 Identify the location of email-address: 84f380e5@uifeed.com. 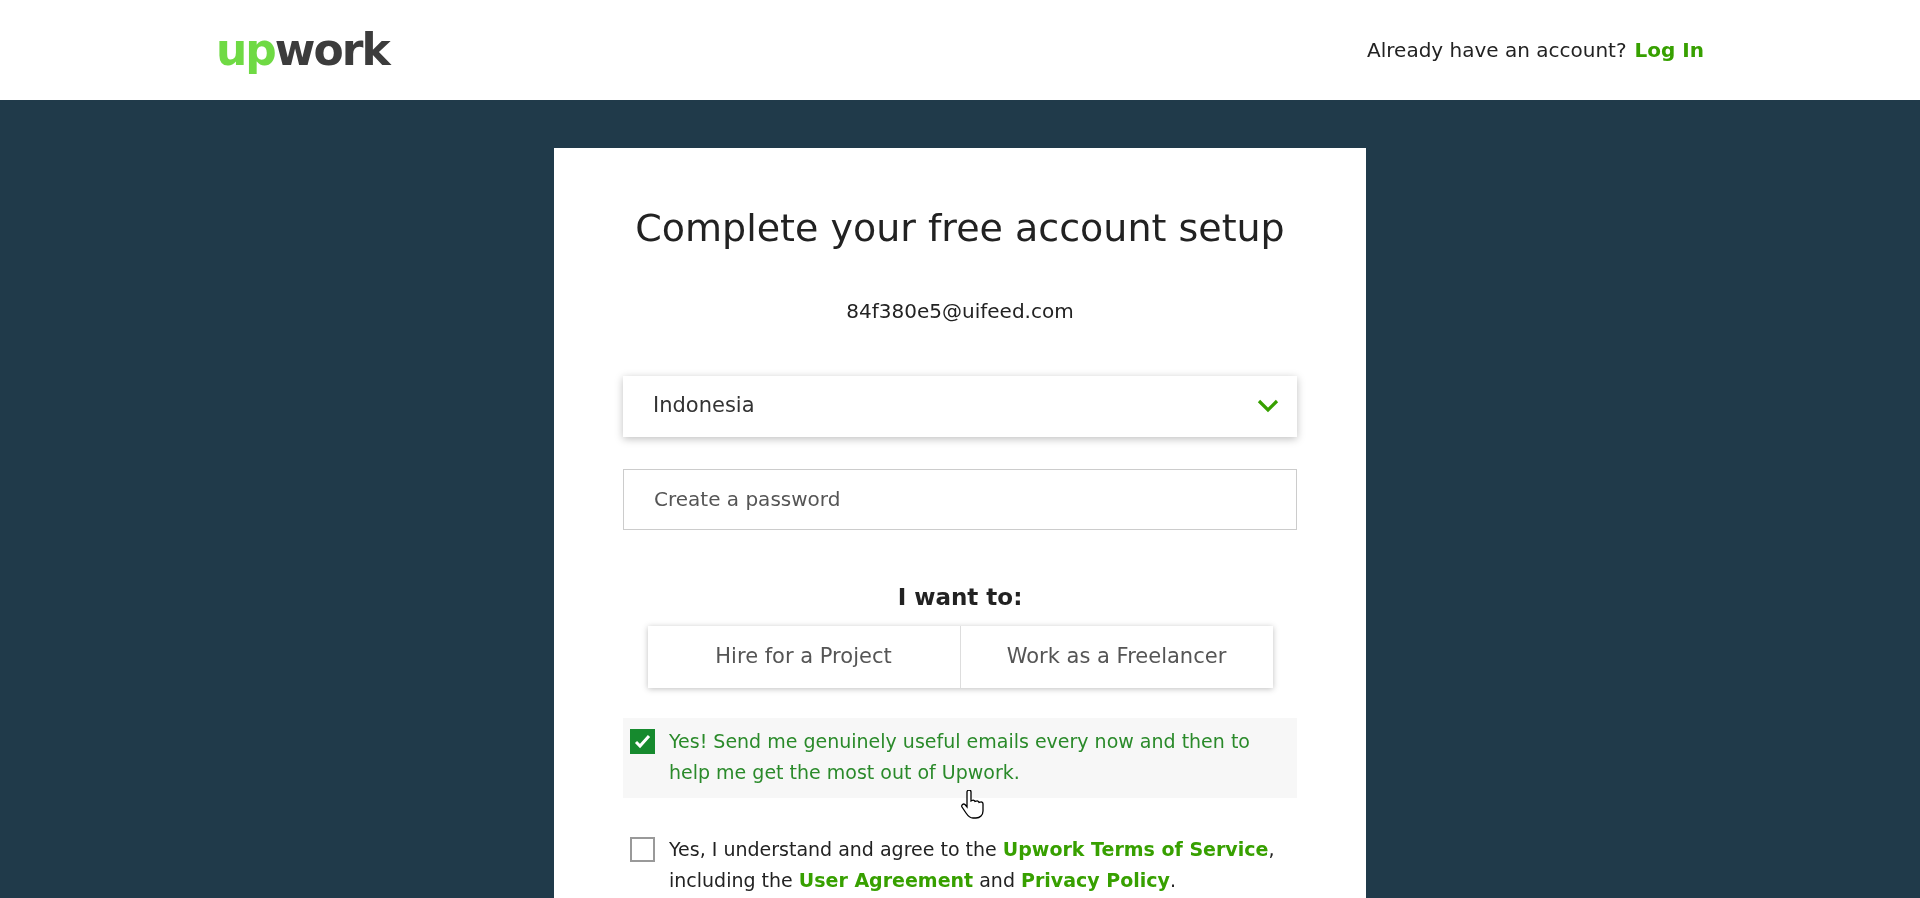
(960, 311).